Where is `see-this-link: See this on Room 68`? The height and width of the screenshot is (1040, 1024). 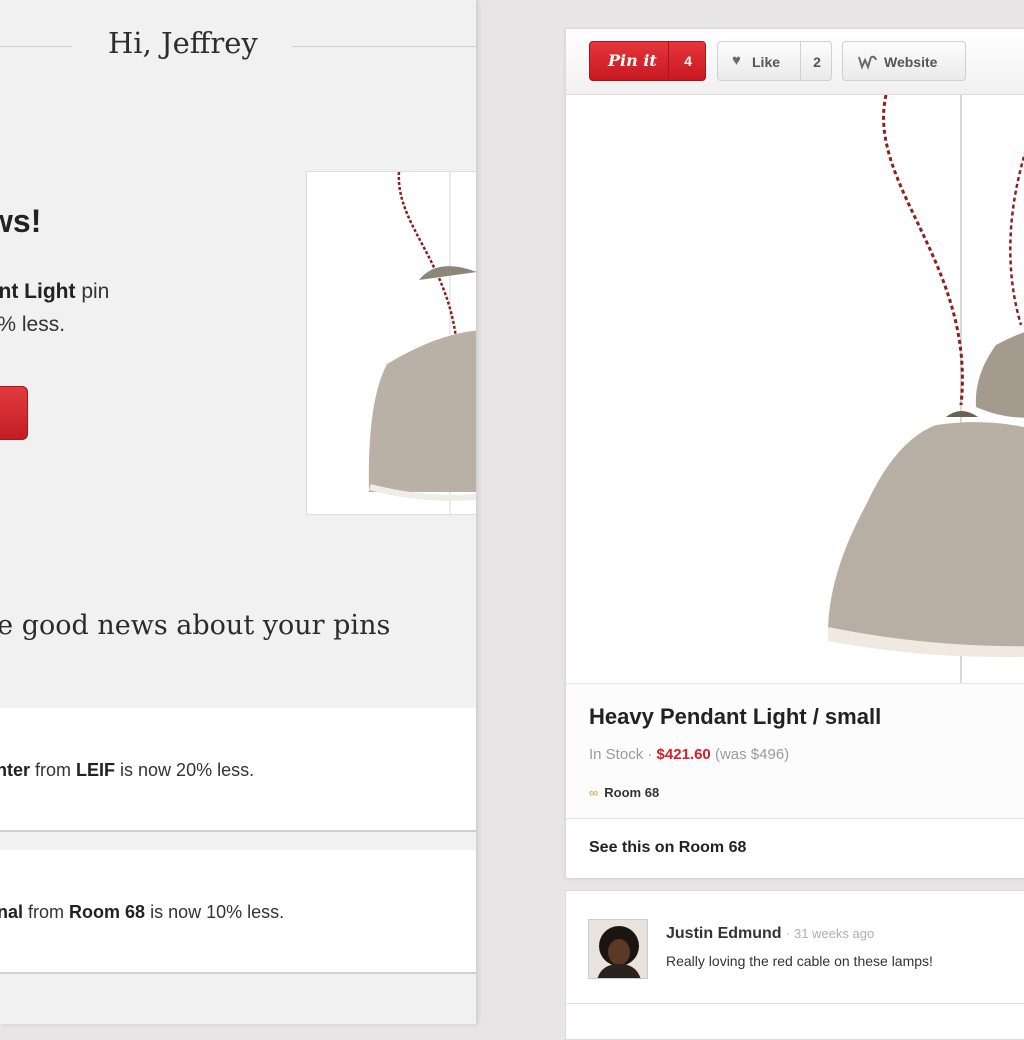
see-this-link: See this on Room 68 is located at coordinates (795, 848).